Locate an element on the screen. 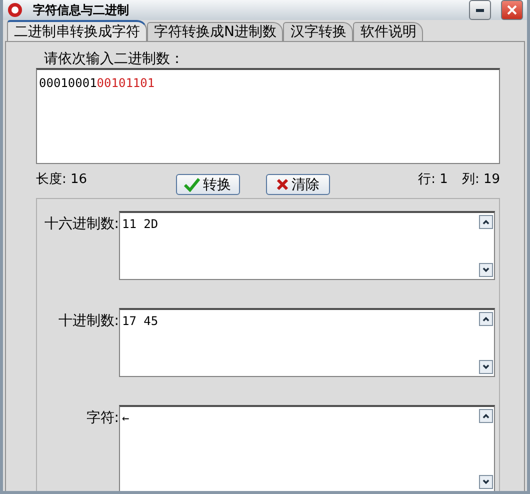  window-title: 字符信息与二进制 is located at coordinates (81, 10).